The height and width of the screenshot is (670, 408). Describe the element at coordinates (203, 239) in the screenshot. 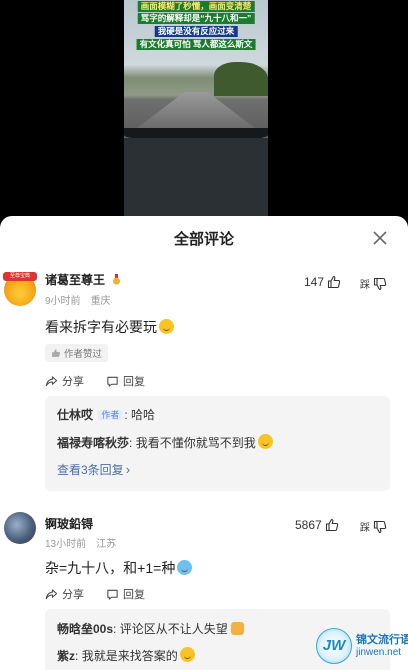

I see `sheet-title: 全部评论` at that location.